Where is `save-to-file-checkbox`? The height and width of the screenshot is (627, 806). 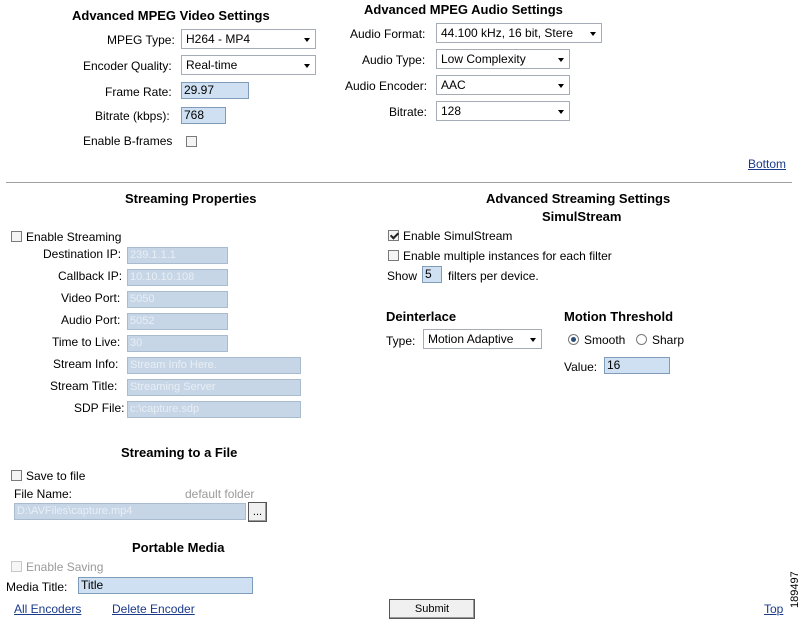 save-to-file-checkbox is located at coordinates (16, 475).